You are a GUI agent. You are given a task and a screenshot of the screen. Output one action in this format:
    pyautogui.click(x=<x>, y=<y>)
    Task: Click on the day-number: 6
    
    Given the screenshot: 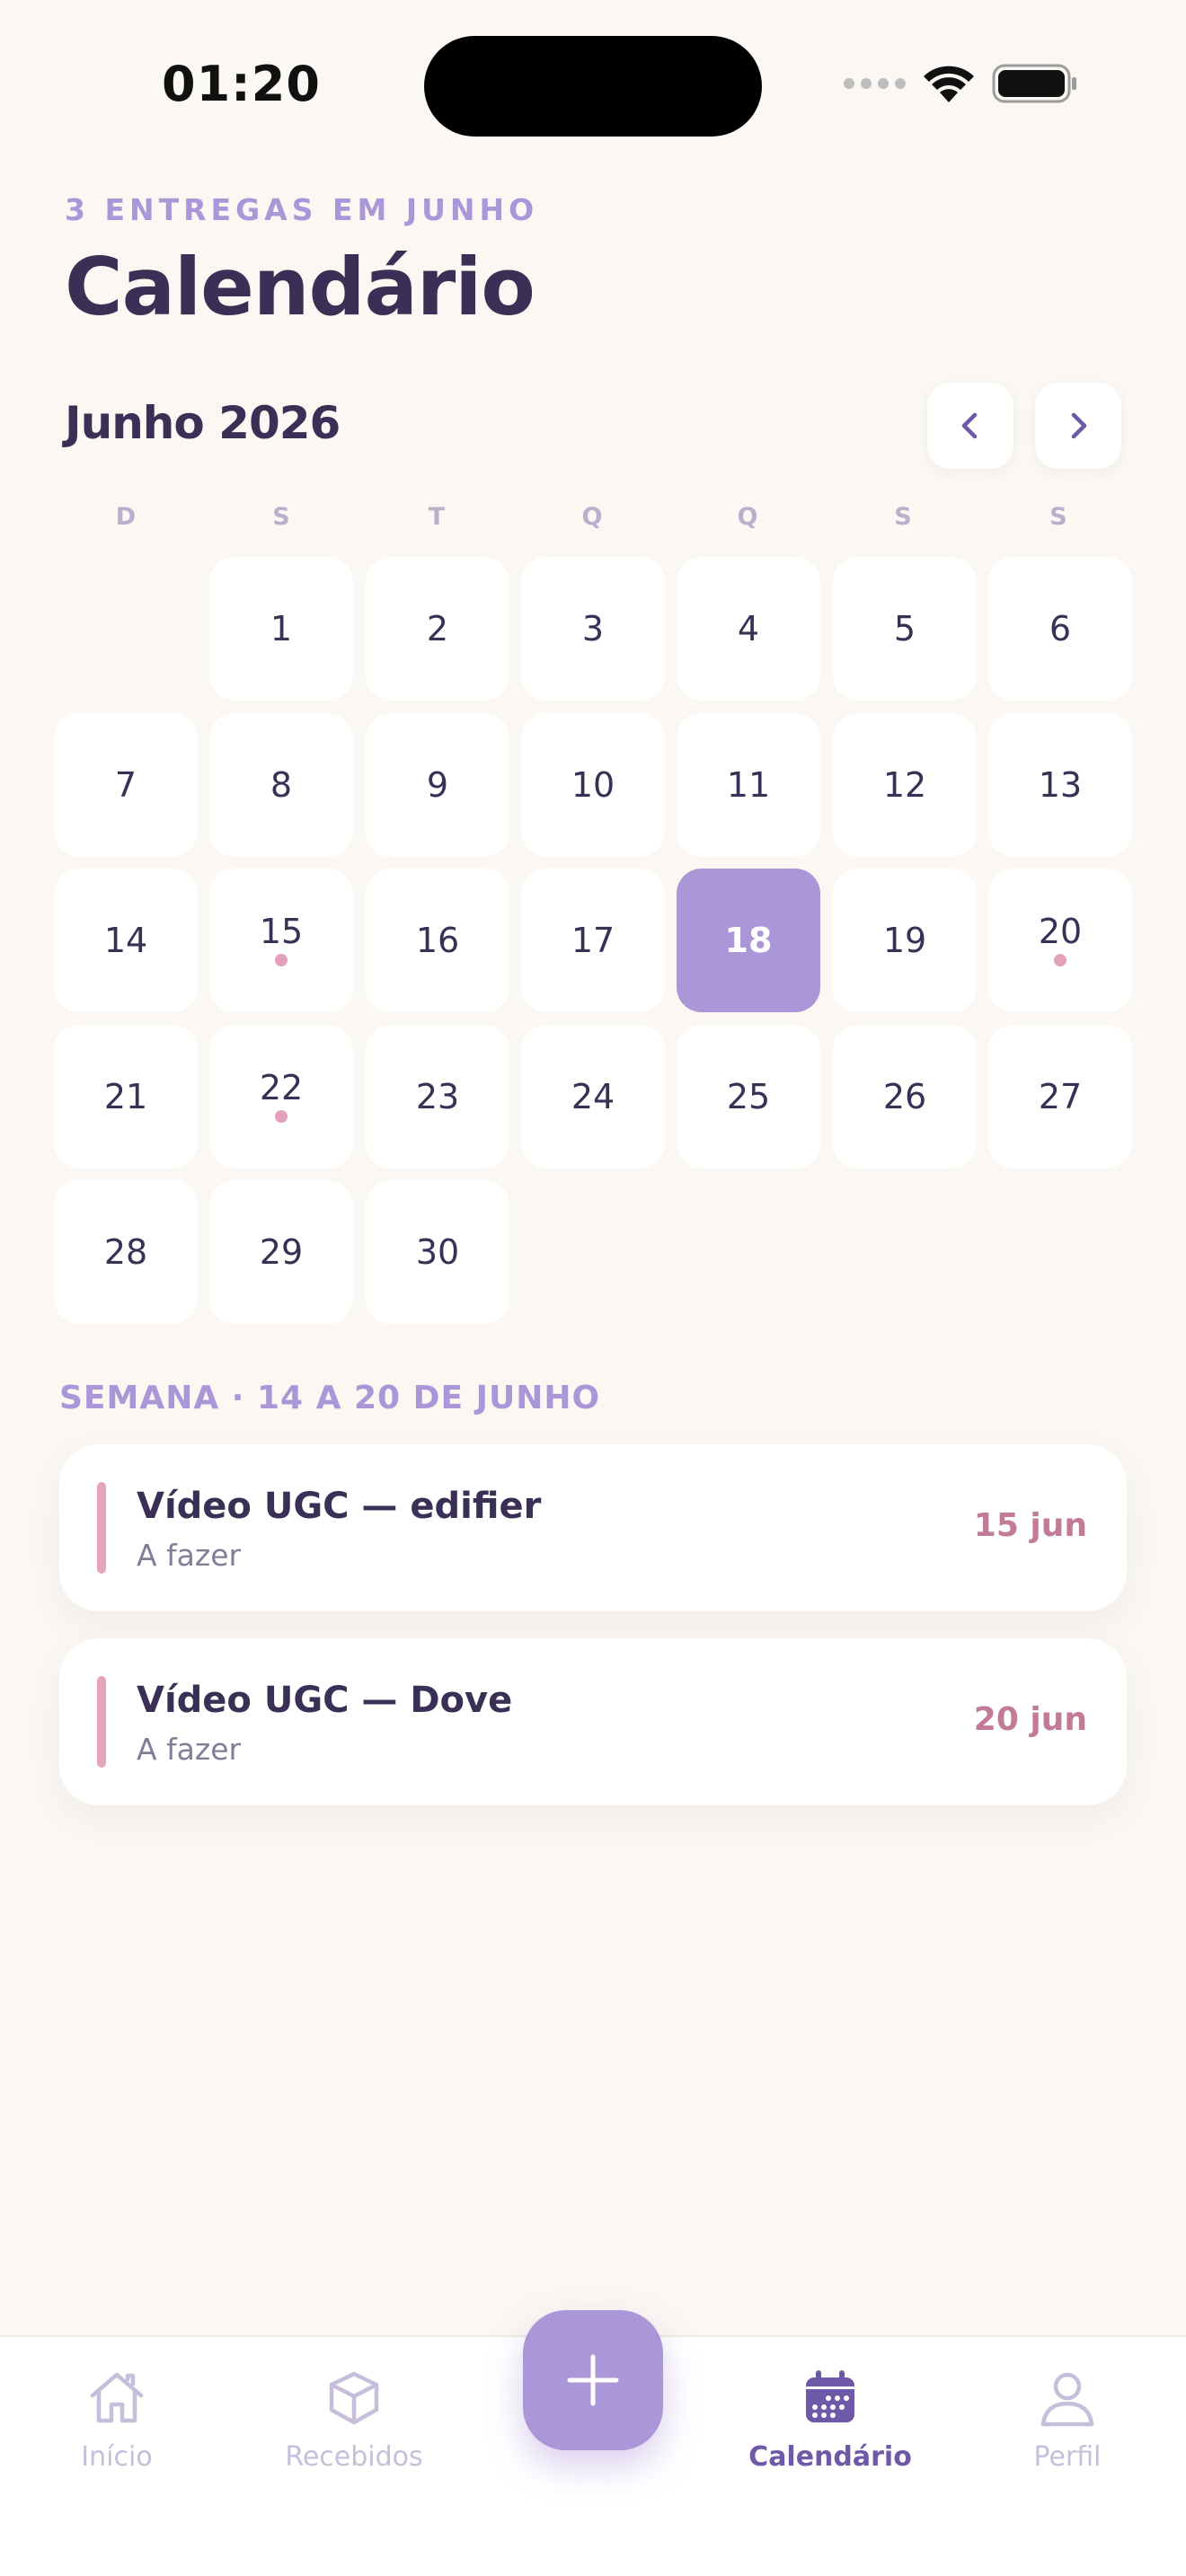 What is the action you would take?
    pyautogui.click(x=1060, y=628)
    